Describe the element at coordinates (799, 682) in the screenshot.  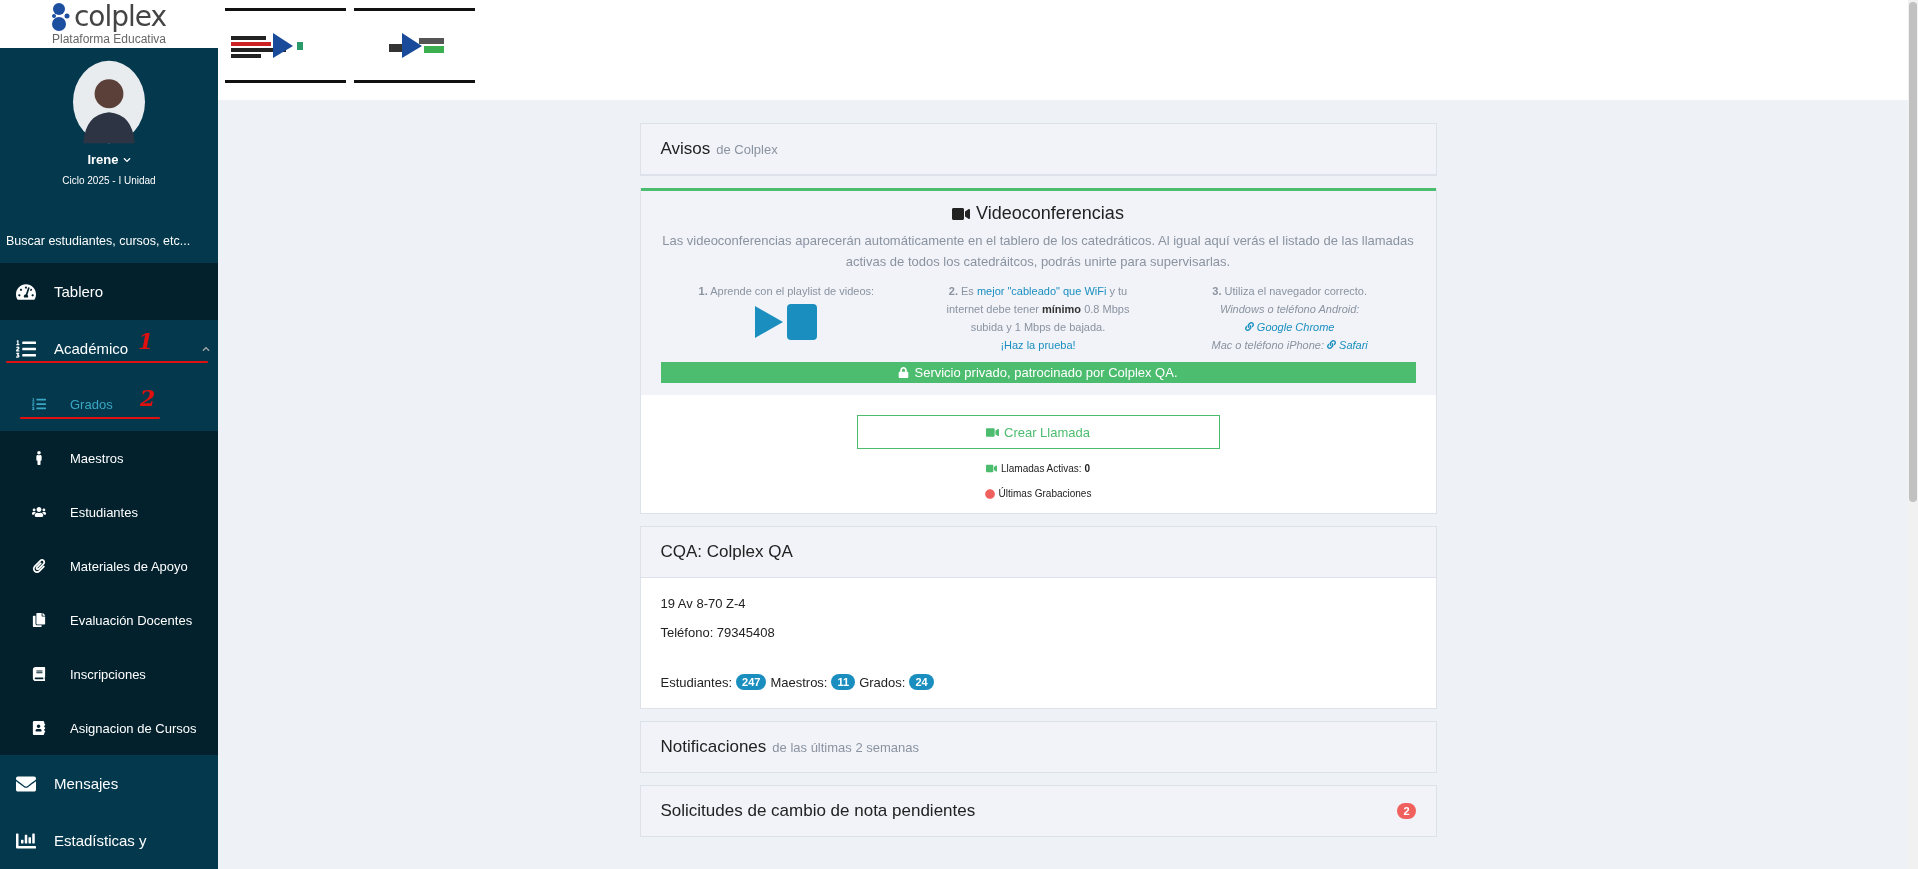
I see `stat-label: Maestros:` at that location.